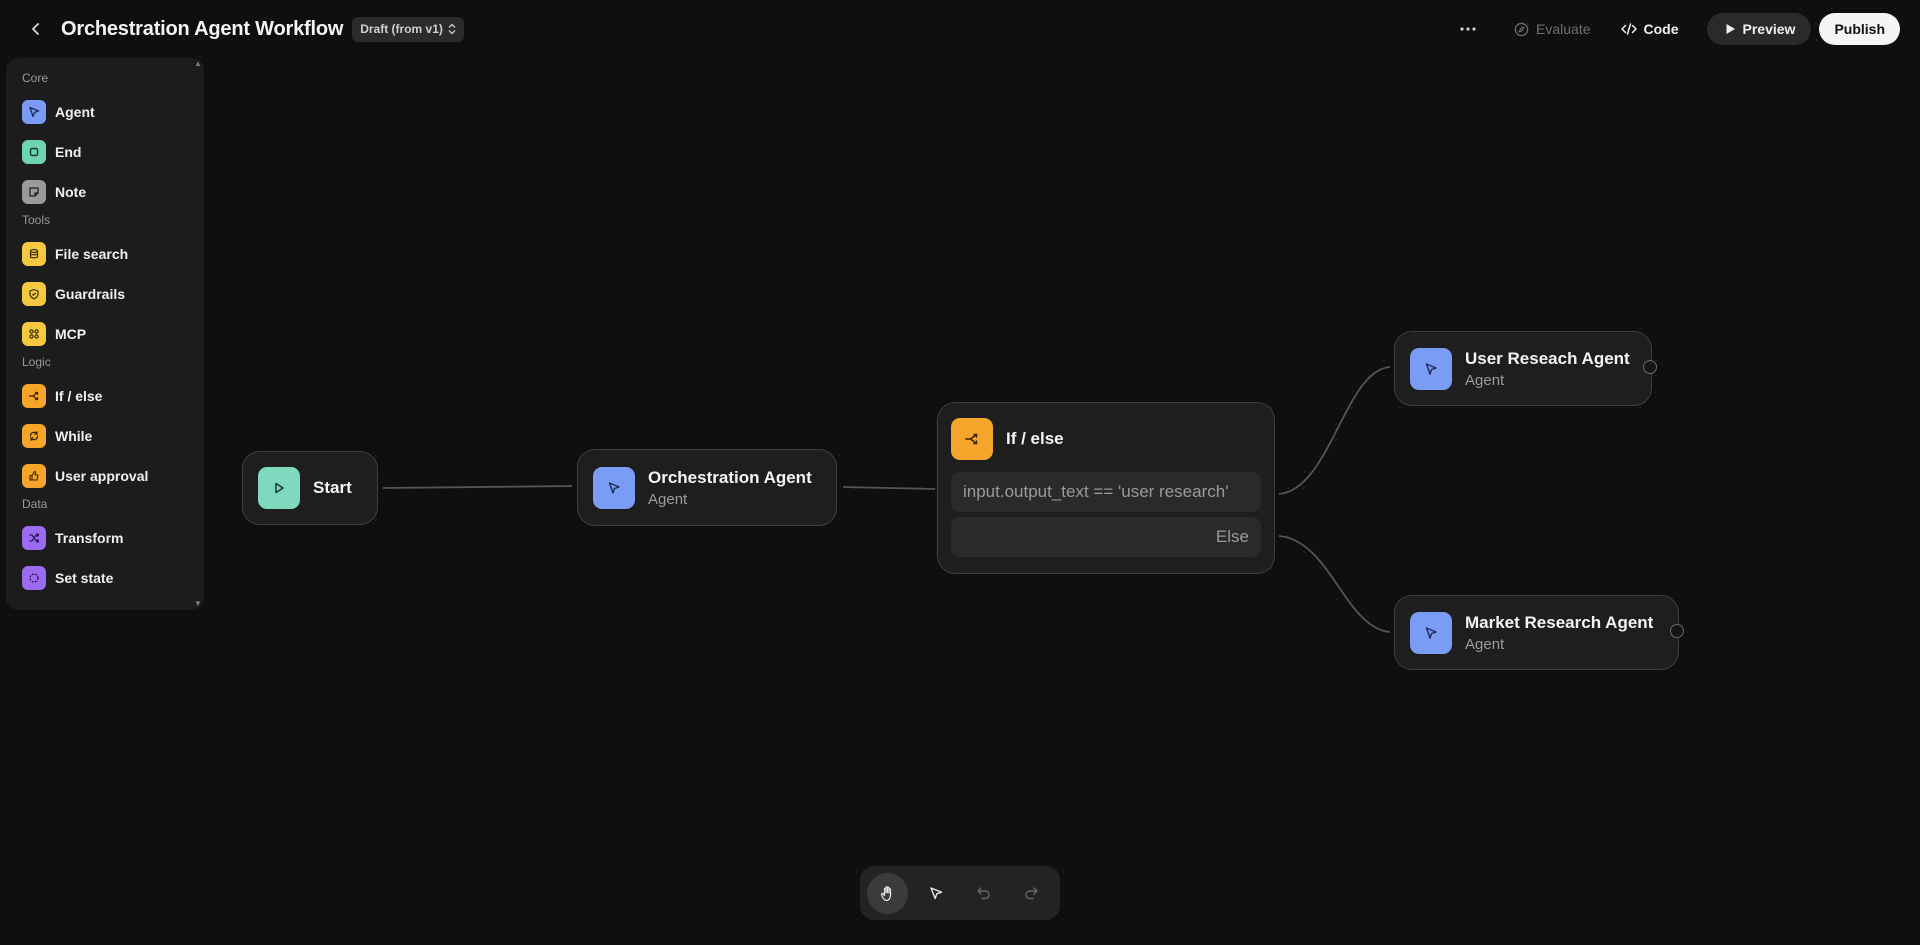 Image resolution: width=1920 pixels, height=945 pixels. I want to click on redo-icon, so click(1031, 893).